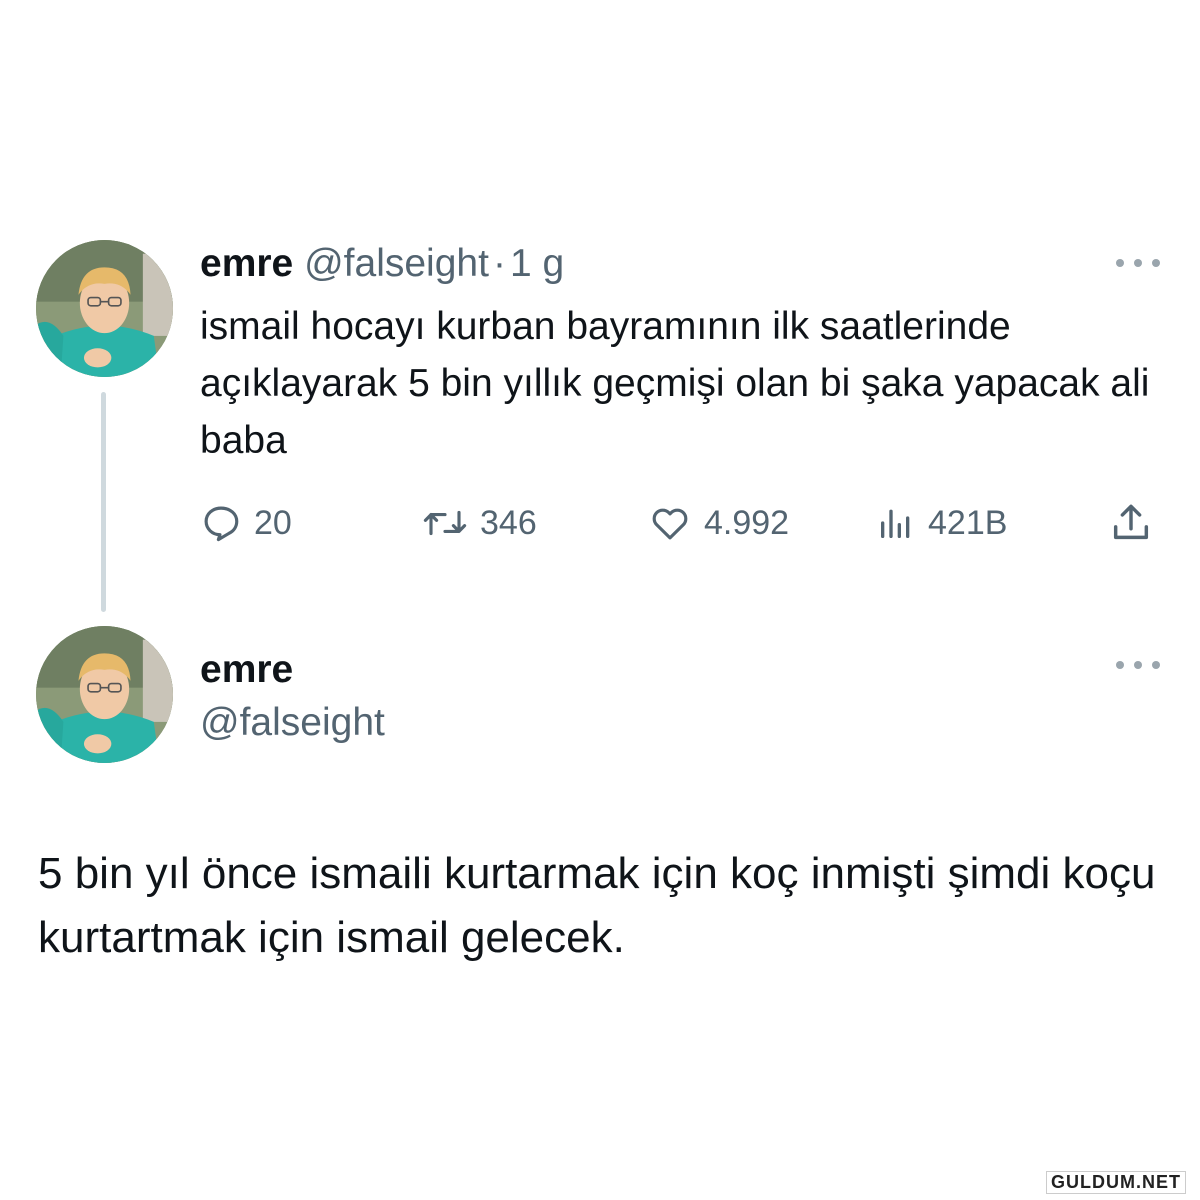 The height and width of the screenshot is (1200, 1200). I want to click on share-button, so click(1131, 523).